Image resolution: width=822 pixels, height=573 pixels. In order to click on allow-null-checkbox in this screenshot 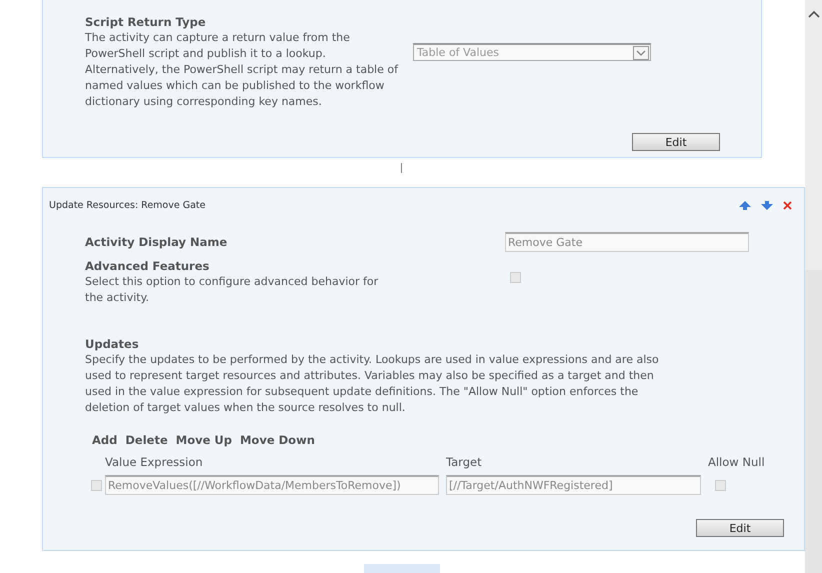, I will do `click(720, 485)`.